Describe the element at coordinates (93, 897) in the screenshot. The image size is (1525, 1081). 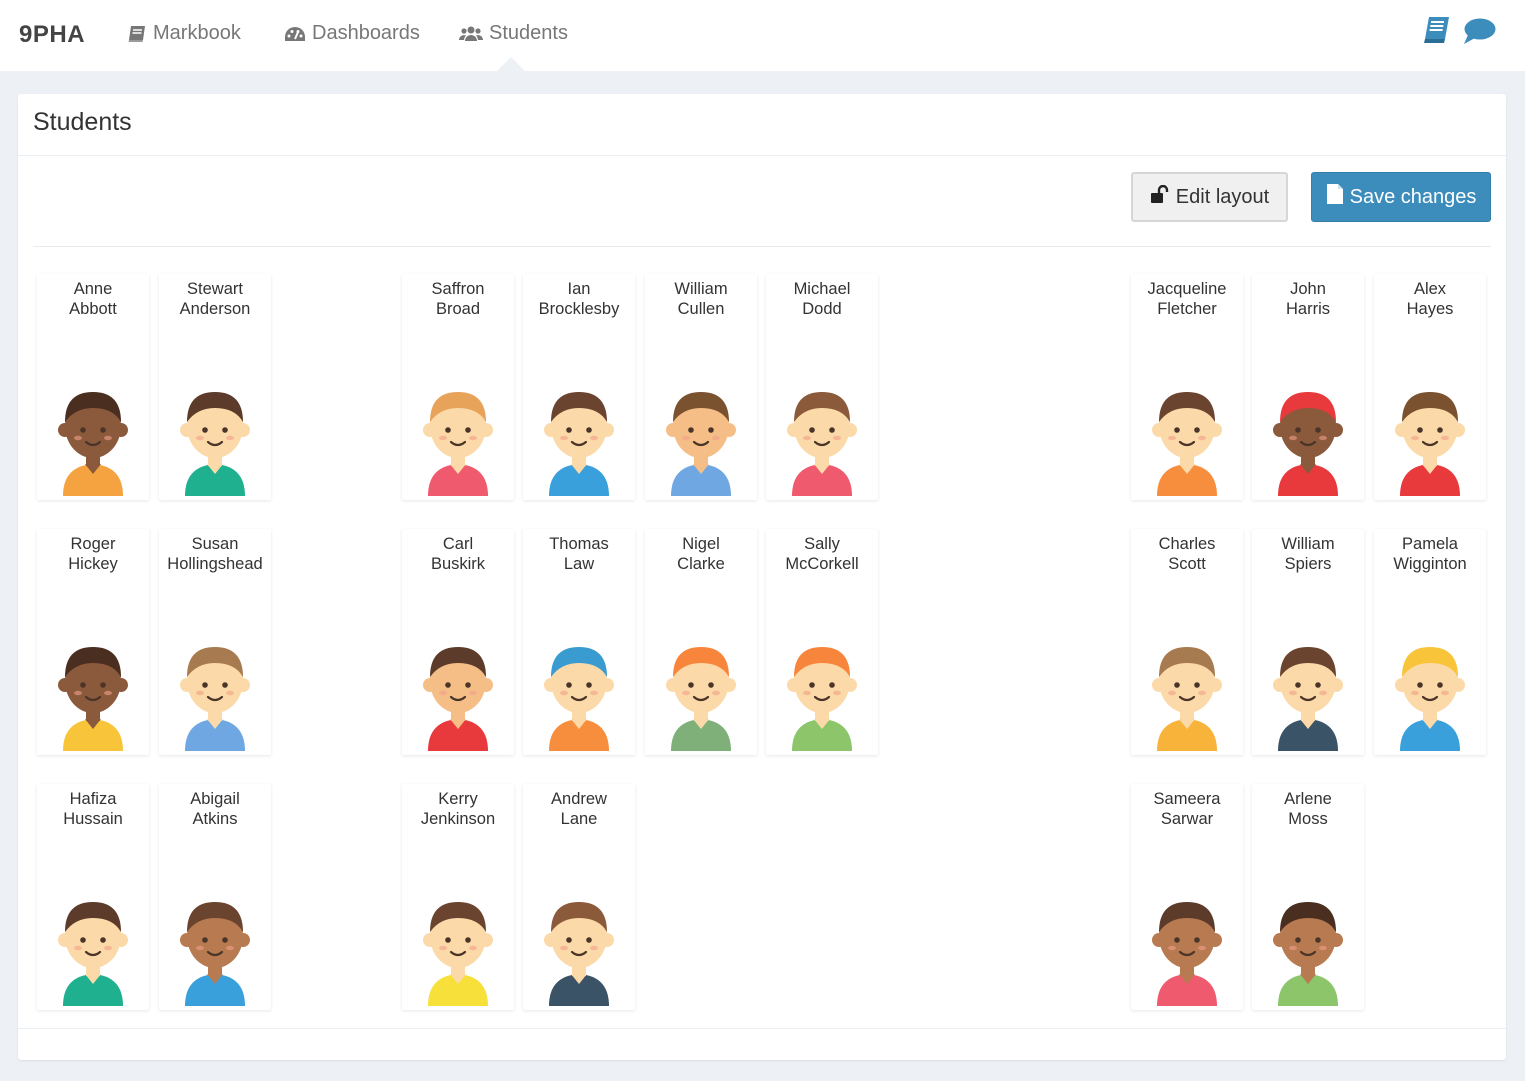
I see `student-card: Hafiza Hussain` at that location.